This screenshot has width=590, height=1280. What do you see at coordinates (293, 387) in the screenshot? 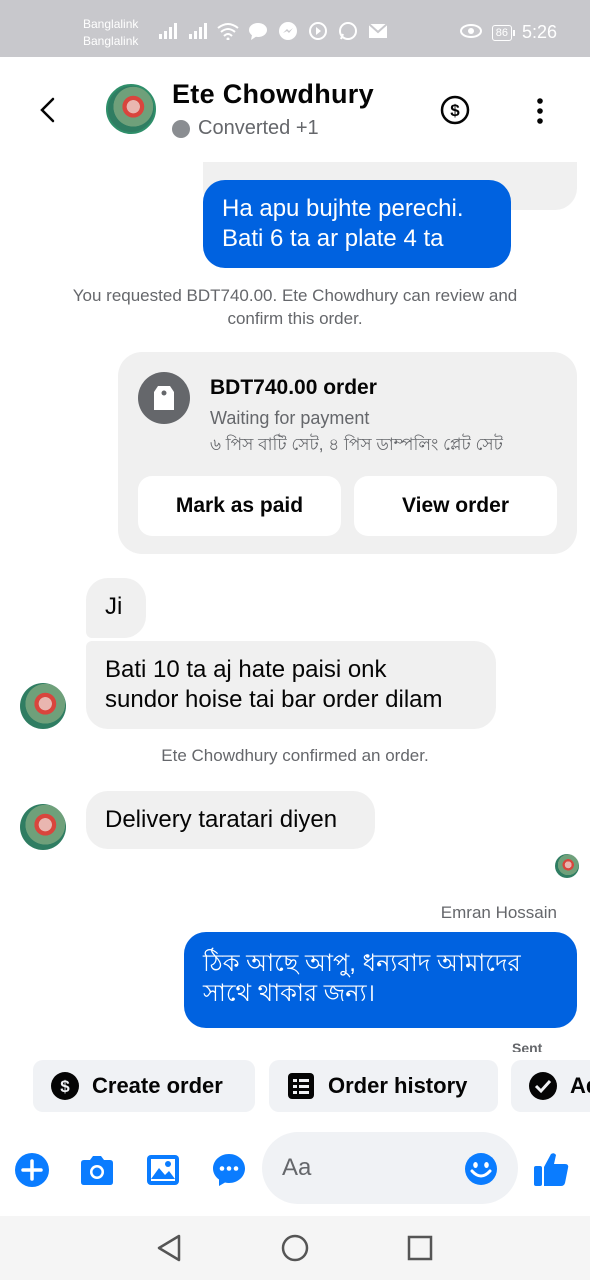
I see `order-title: BDT740.00 order` at bounding box center [293, 387].